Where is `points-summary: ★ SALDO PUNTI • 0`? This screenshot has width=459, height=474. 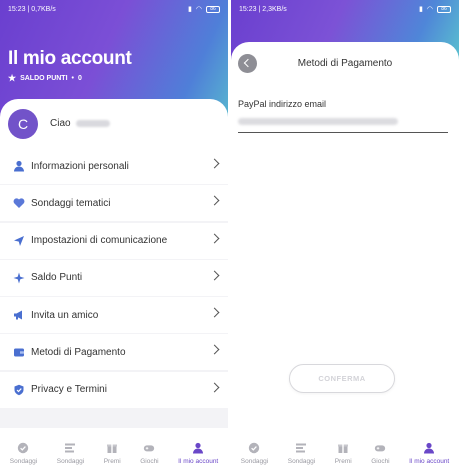 points-summary: ★ SALDO PUNTI • 0 is located at coordinates (45, 78).